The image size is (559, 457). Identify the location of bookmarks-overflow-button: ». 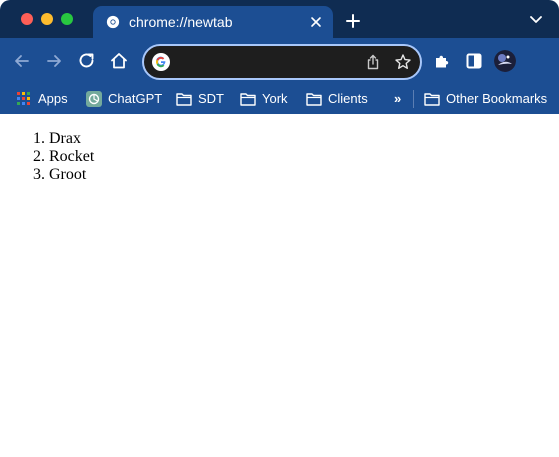
(397, 99).